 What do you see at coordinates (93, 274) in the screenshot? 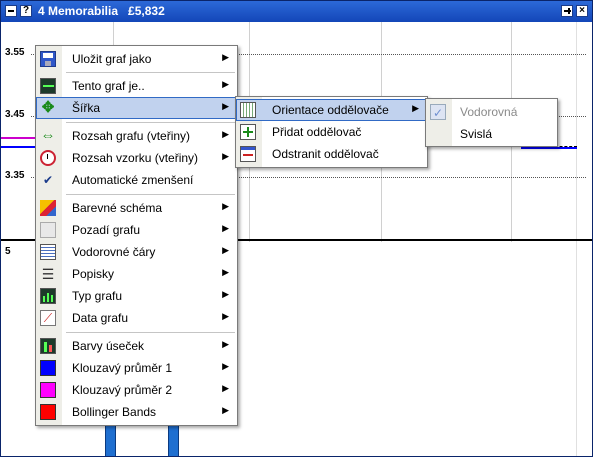
I see `menu-item-label: Popisky` at bounding box center [93, 274].